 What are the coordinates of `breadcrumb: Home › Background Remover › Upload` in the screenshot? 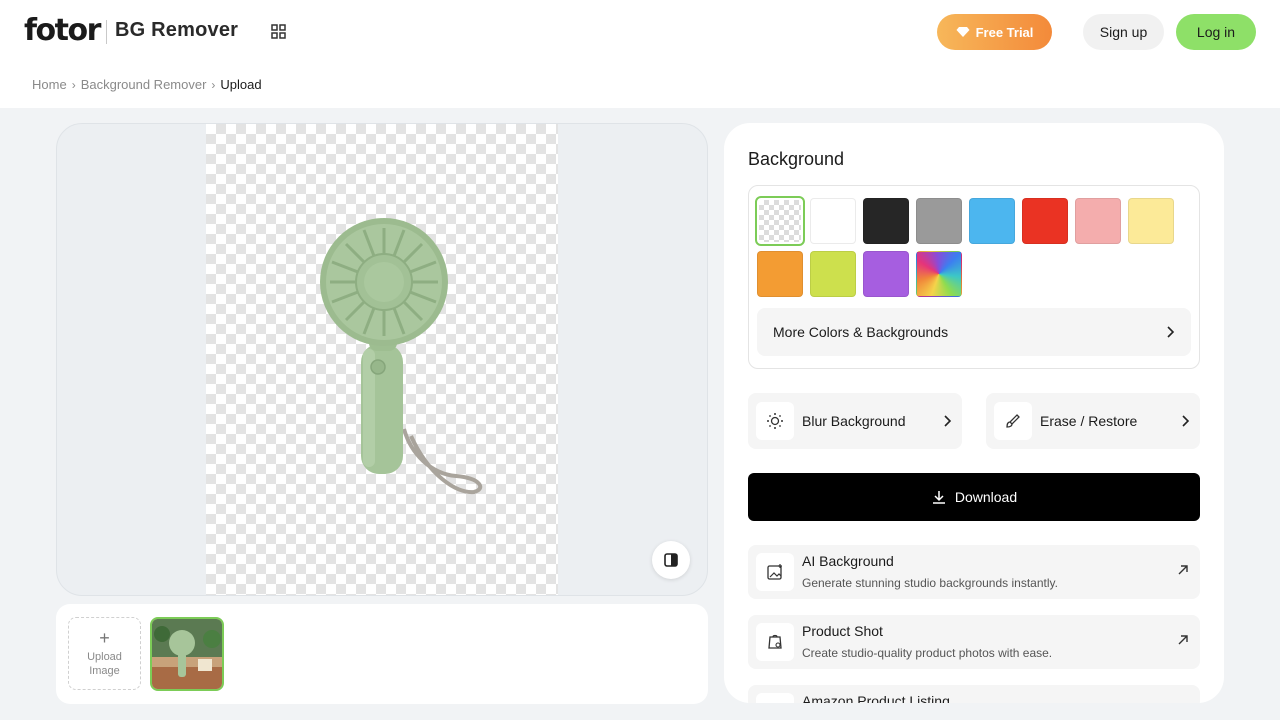 It's located at (147, 84).